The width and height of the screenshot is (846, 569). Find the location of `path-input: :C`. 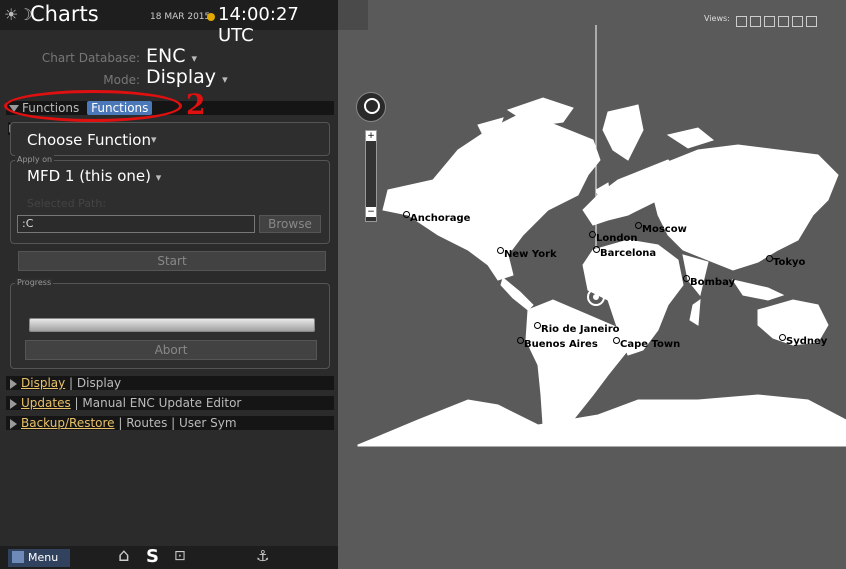

path-input: :C is located at coordinates (136, 224).